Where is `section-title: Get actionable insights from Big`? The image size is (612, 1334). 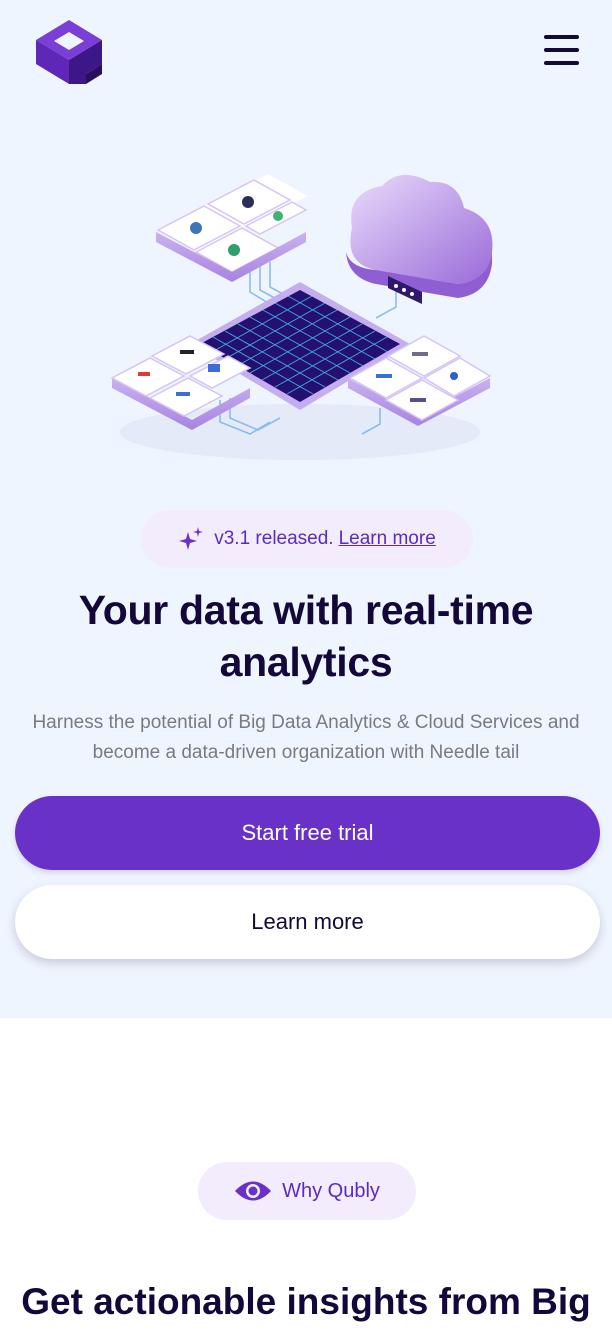
section-title: Get actionable insights from Big is located at coordinates (306, 1301).